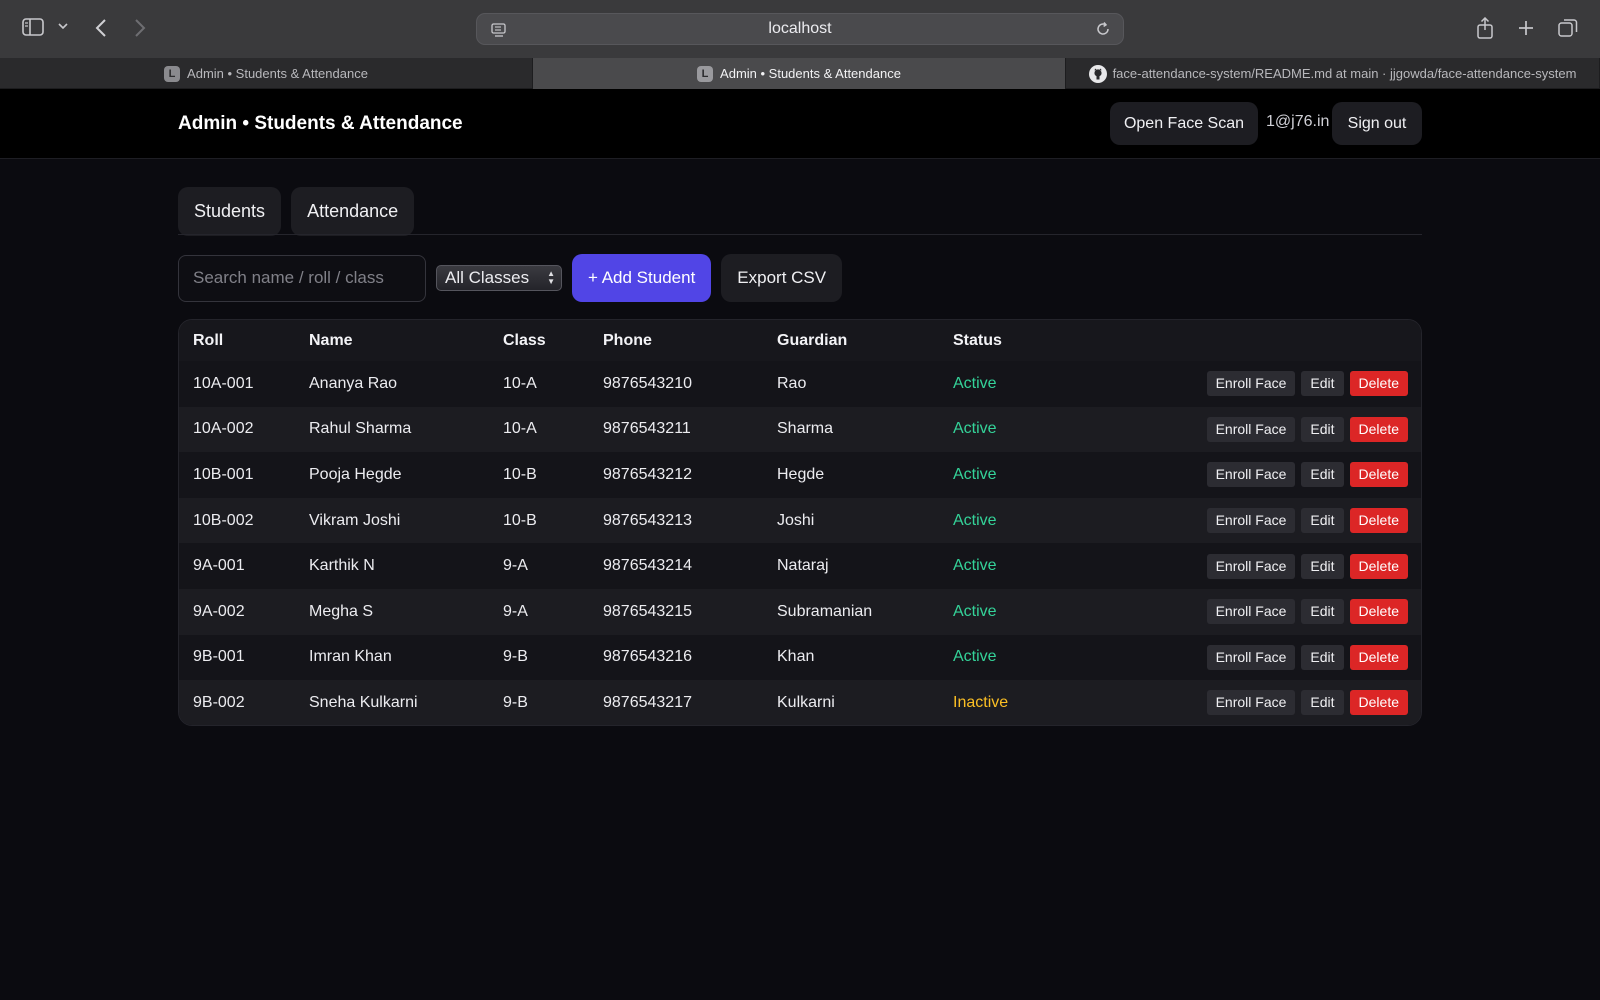 The height and width of the screenshot is (1000, 1600). Describe the element at coordinates (1103, 31) in the screenshot. I see `reload-icon` at that location.